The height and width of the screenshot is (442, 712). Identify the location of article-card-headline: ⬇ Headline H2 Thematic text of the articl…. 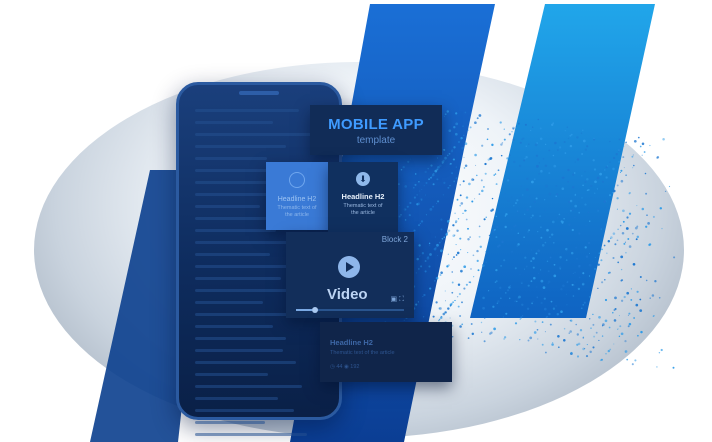
(363, 198).